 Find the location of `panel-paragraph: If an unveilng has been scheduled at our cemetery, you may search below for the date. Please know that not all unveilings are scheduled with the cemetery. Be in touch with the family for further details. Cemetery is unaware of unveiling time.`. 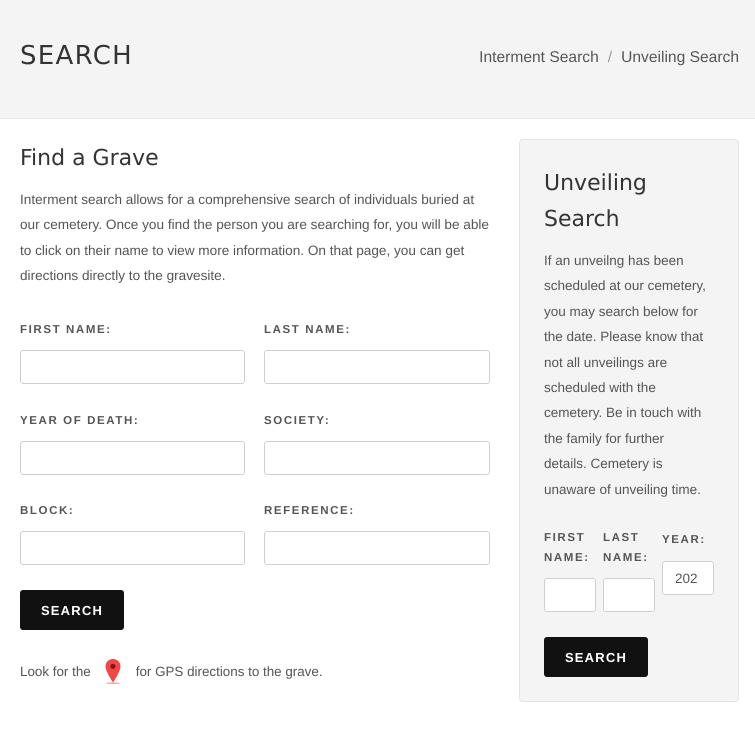

panel-paragraph: If an unveilng has been scheduled at our cemetery, you may search below for the date. Please know that not all unveilings are scheduled with the cemetery. Be in touch with the family for further details. Cemetery is unaware of unveiling time. is located at coordinates (625, 375).